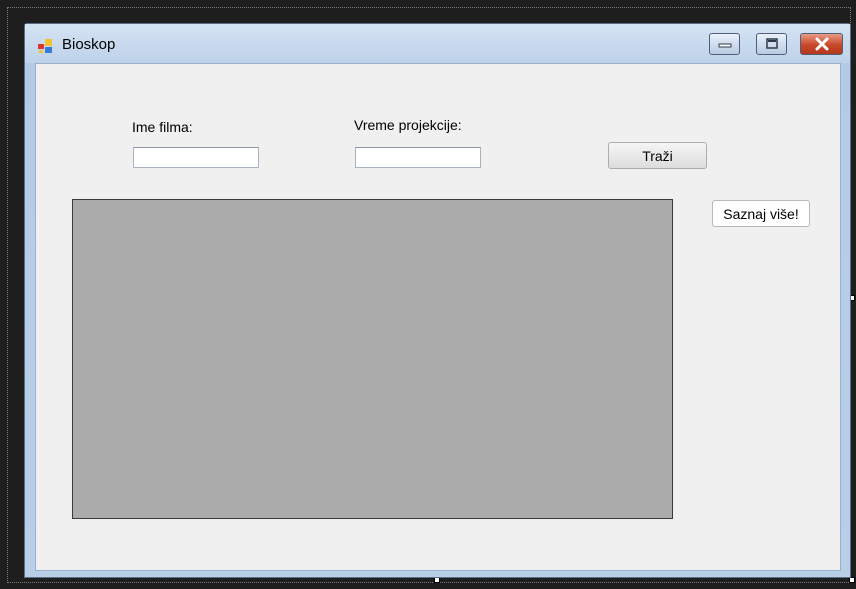 This screenshot has width=856, height=589. I want to click on movie-name-input, so click(196, 157).